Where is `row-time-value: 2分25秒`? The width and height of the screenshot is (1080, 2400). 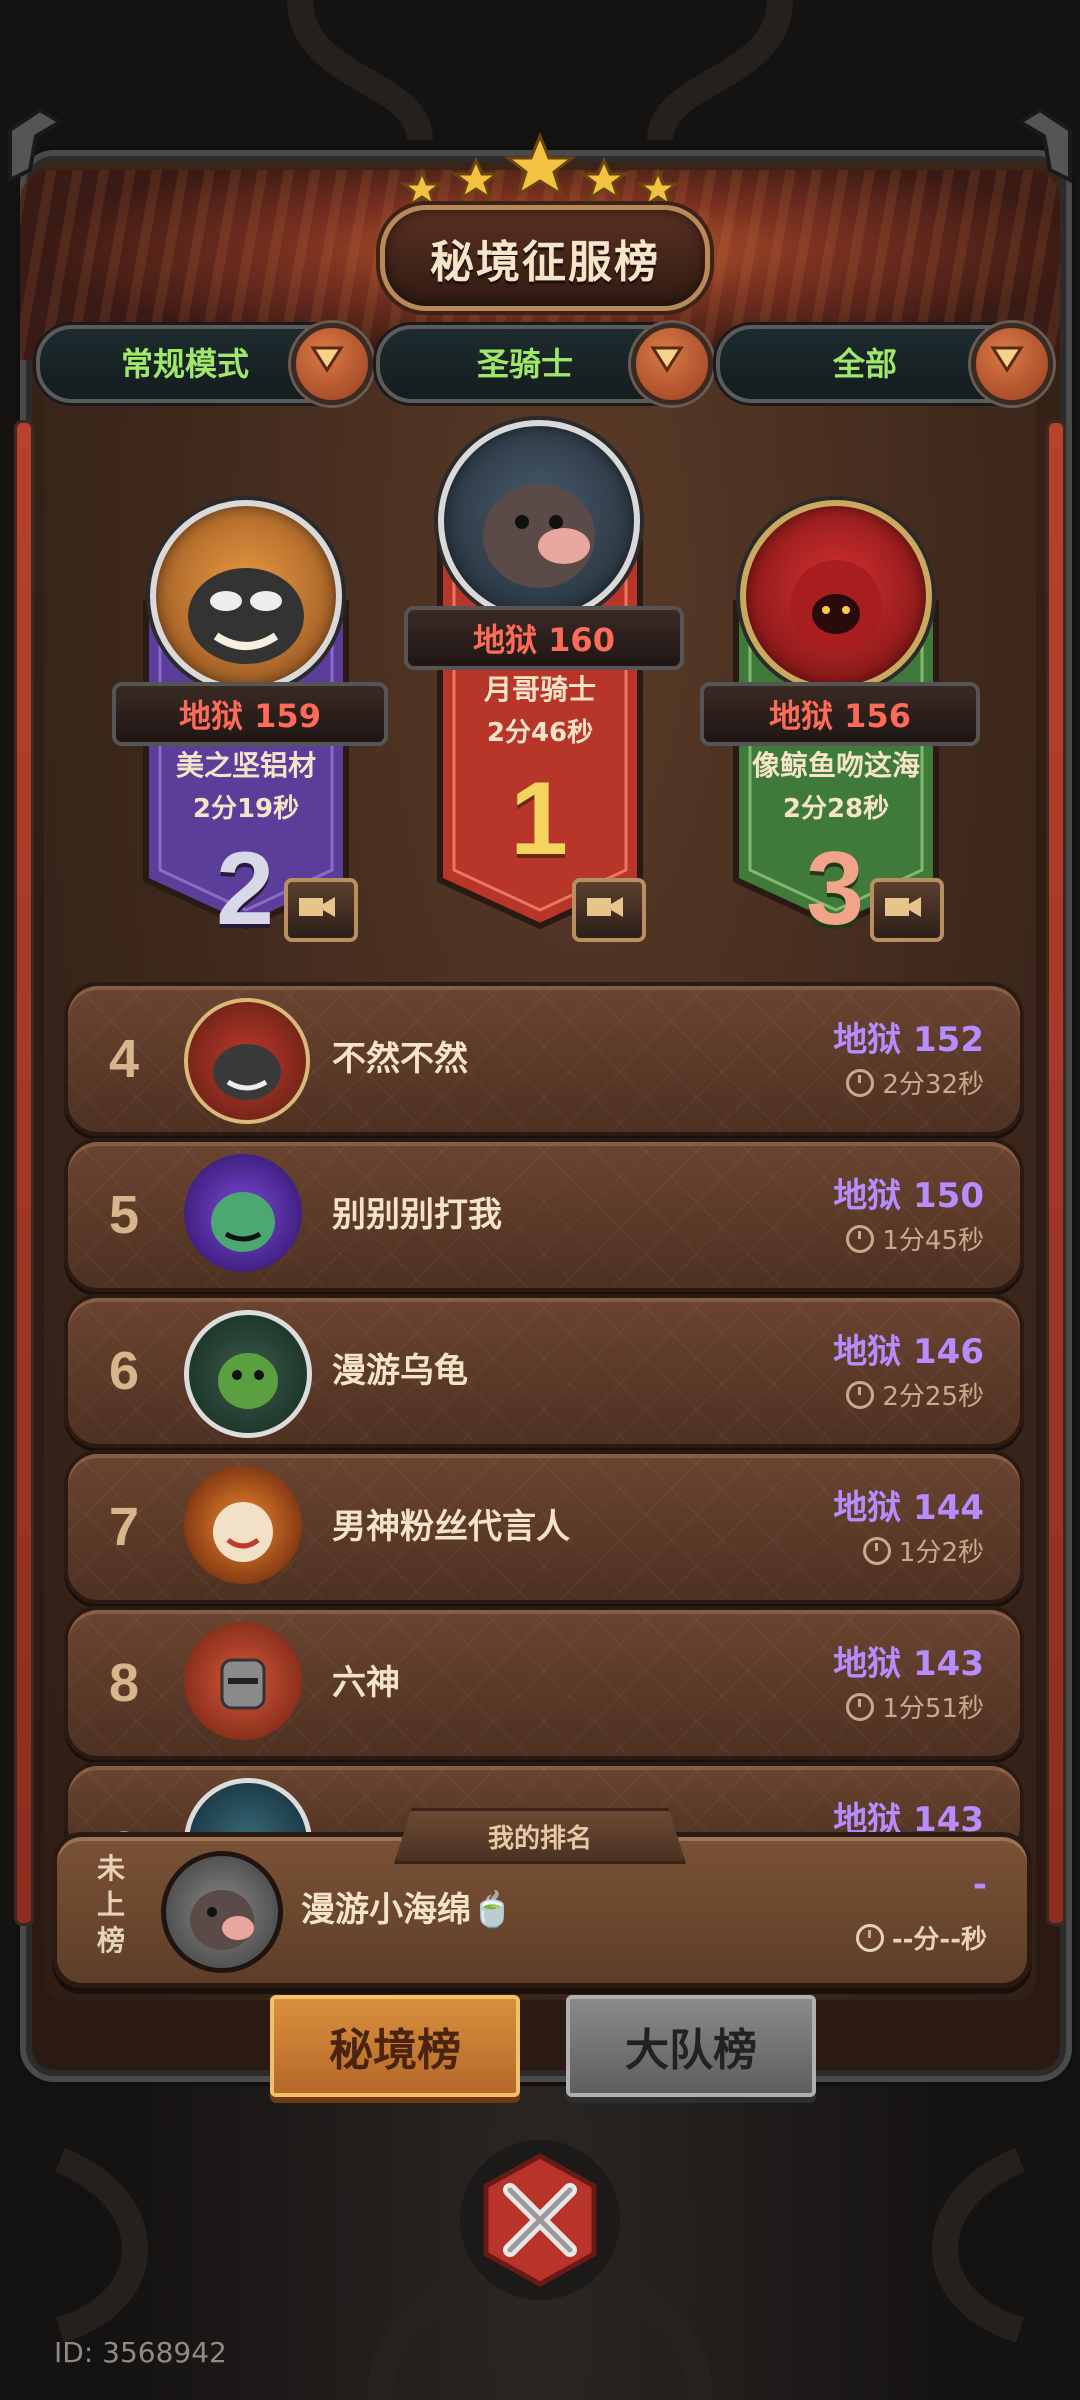 row-time-value: 2分25秒 is located at coordinates (933, 1397).